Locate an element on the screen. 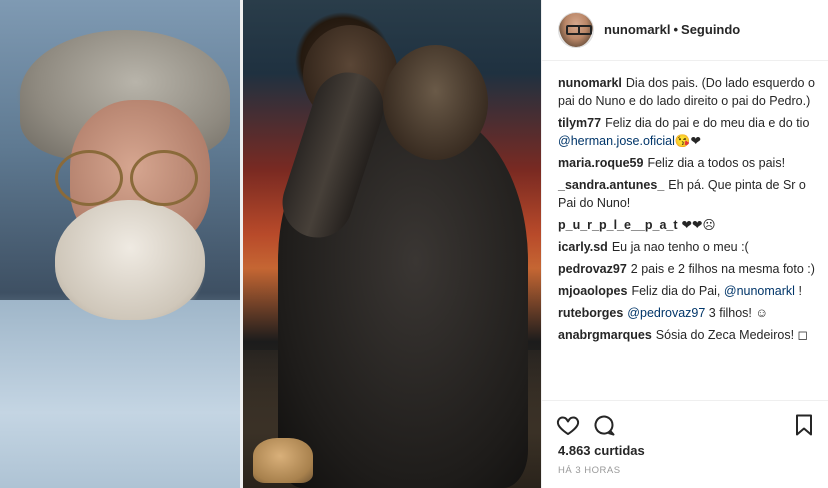 This screenshot has height=488, width=828. comment-suffix: 😘❤ is located at coordinates (687, 141).